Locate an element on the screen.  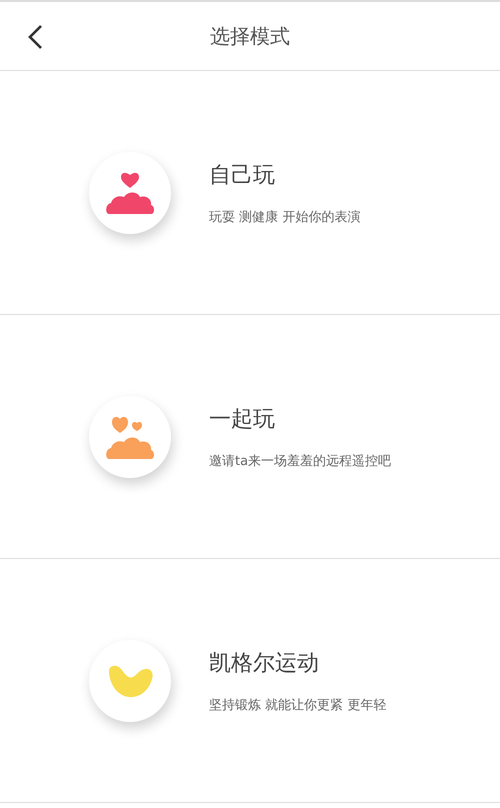
mode-title: 一起玩 is located at coordinates (242, 420).